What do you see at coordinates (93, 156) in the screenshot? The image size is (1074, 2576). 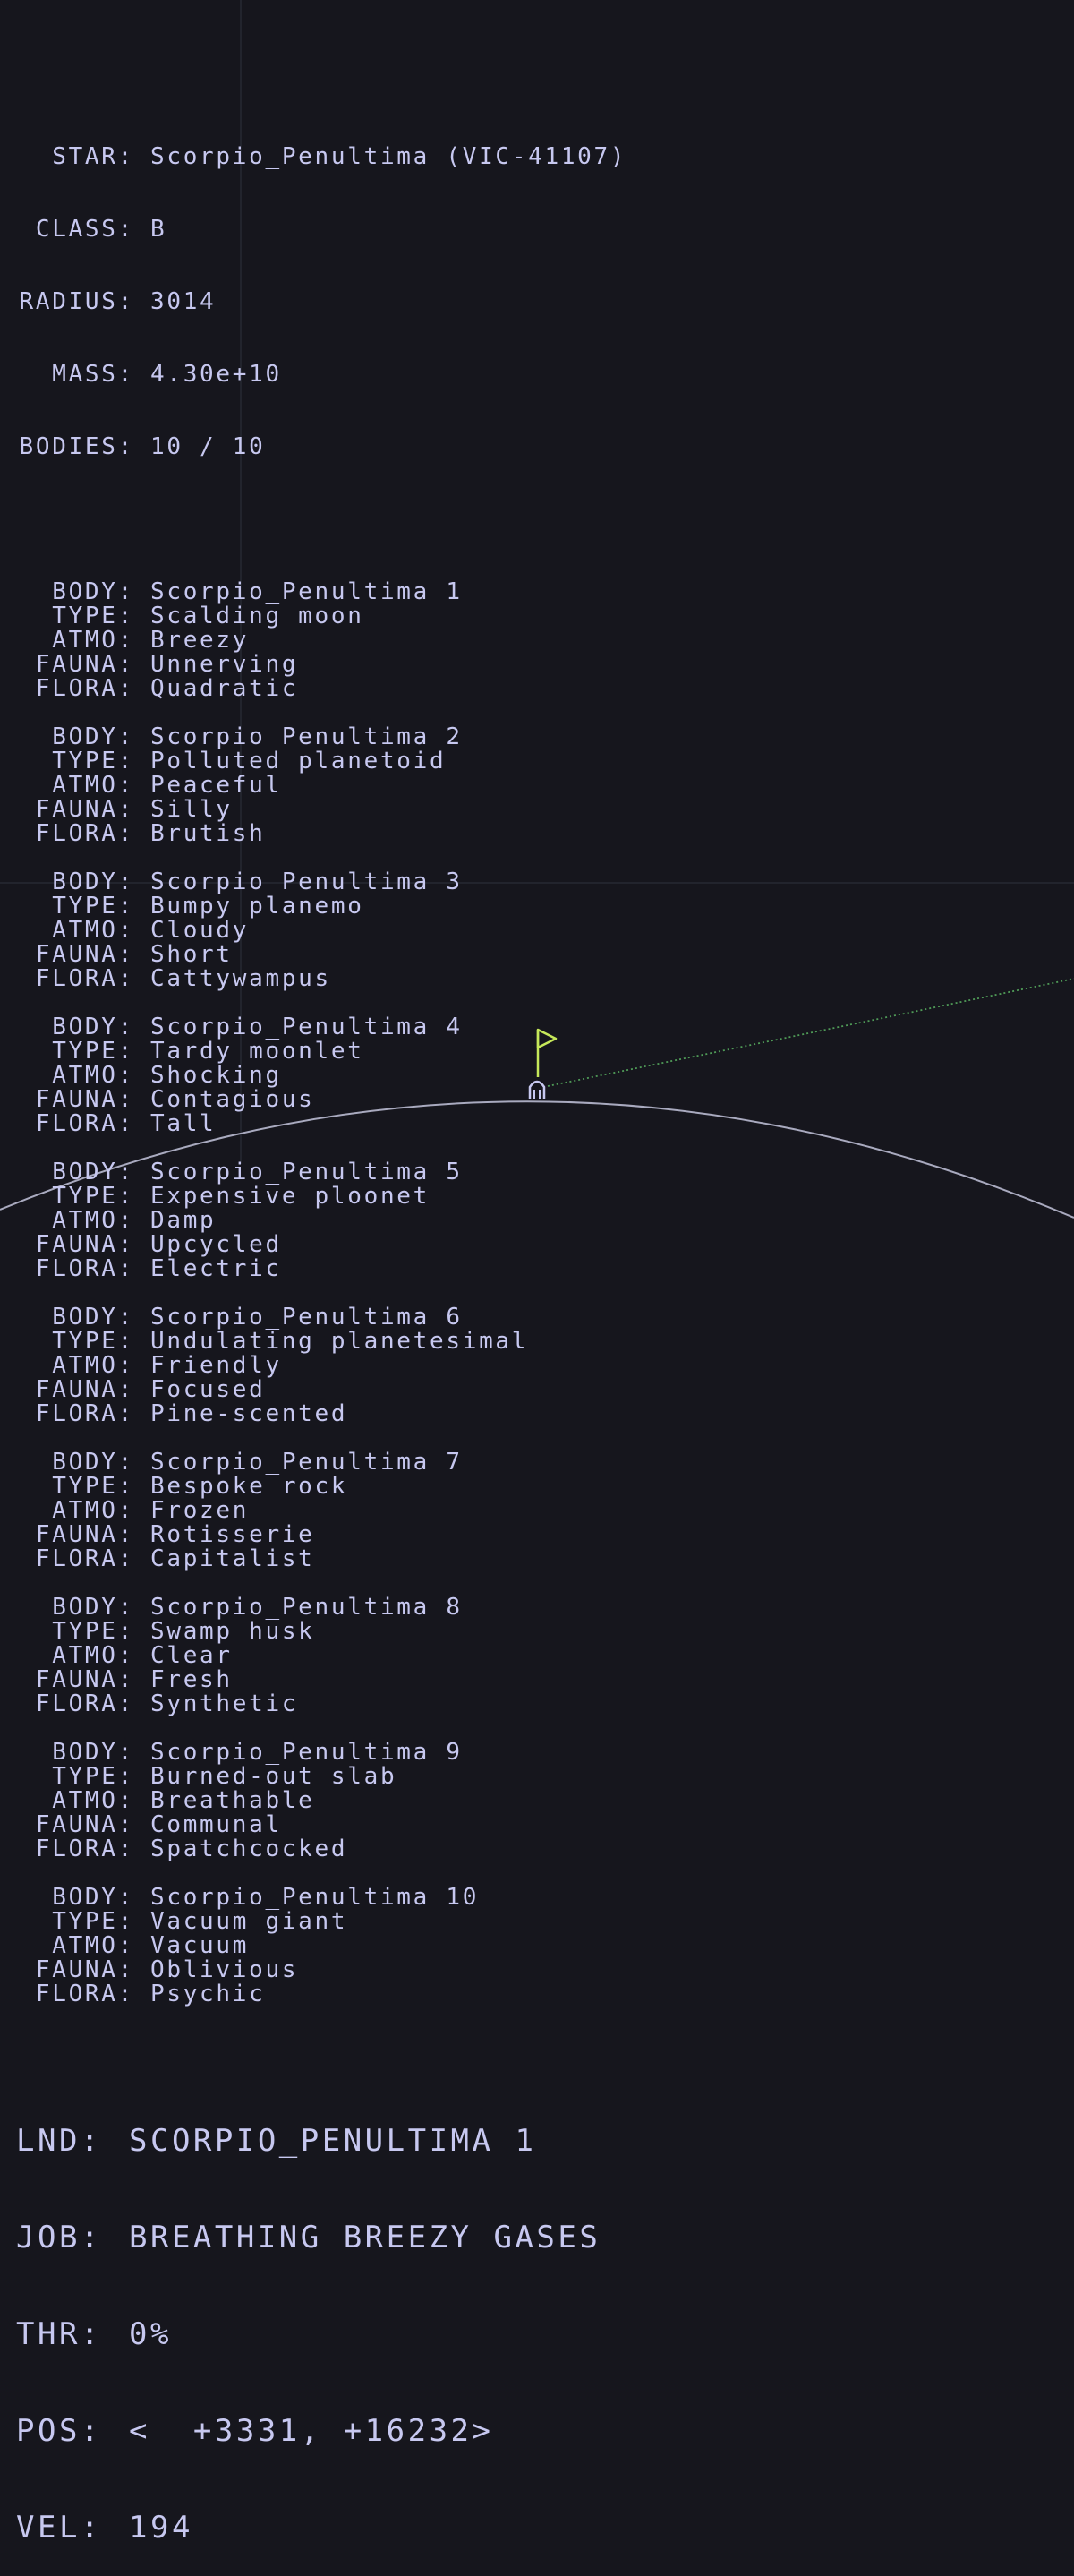 I see `star-label: STAR:` at bounding box center [93, 156].